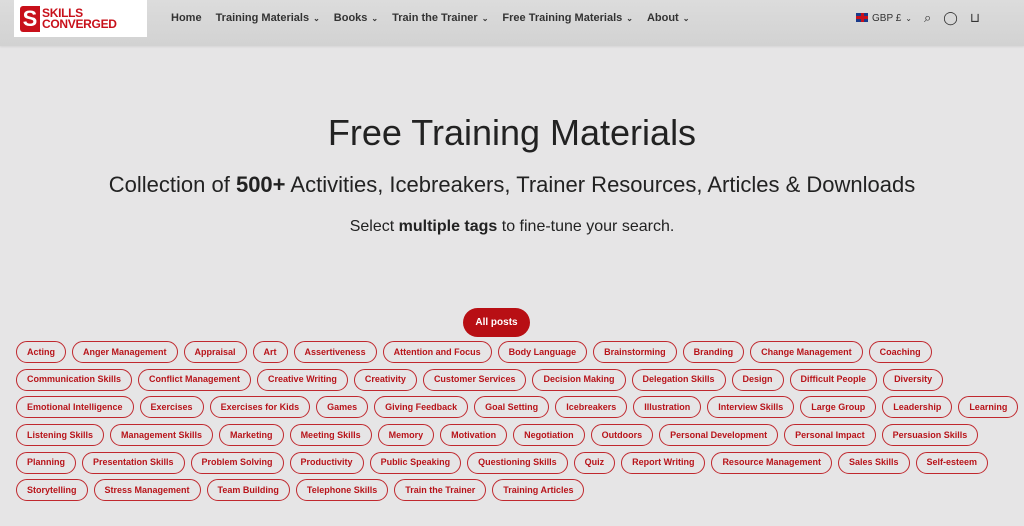  What do you see at coordinates (579, 379) in the screenshot?
I see `tag-decision-making: Decision Making` at bounding box center [579, 379].